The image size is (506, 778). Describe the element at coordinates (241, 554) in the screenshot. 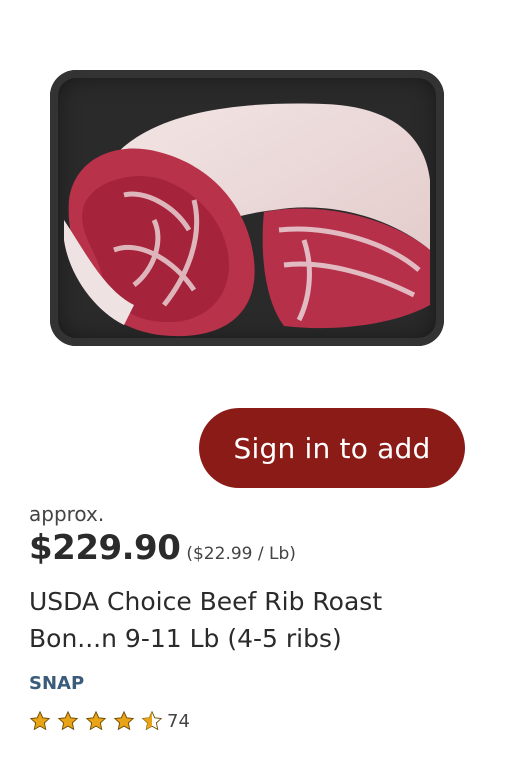

I see `unit-price: ($22.99 / Lb)` at that location.